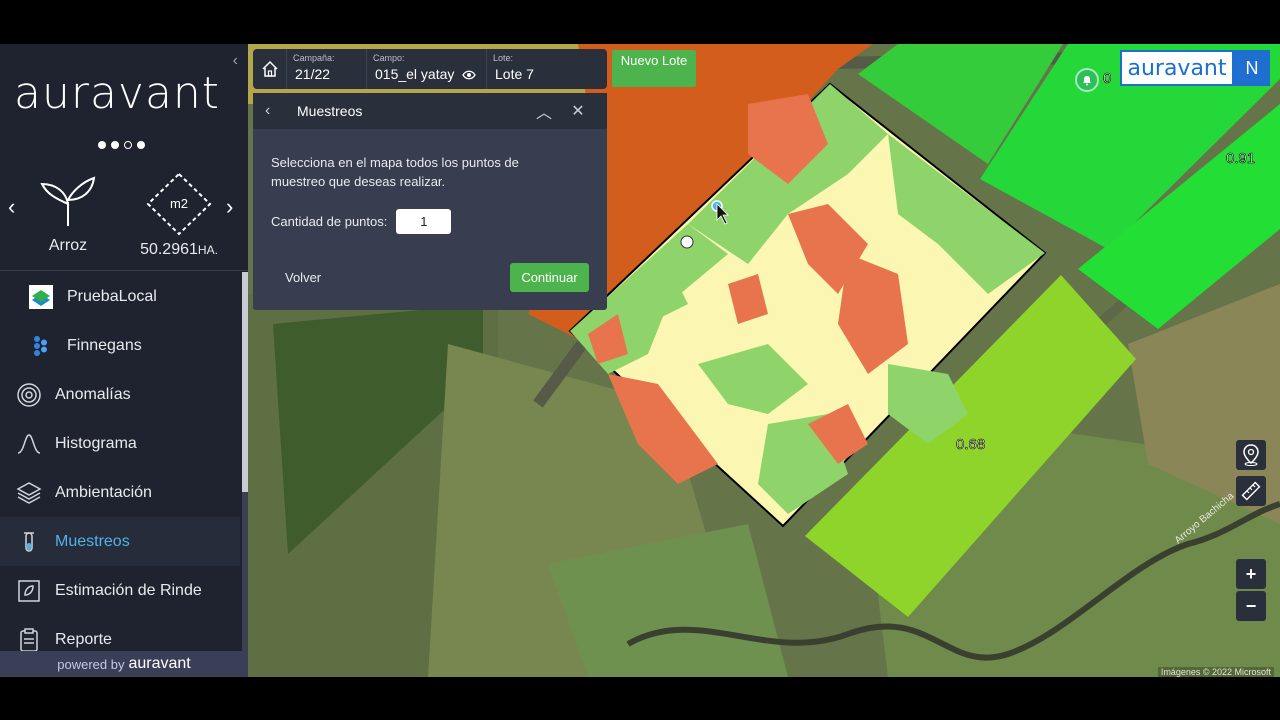 The width and height of the screenshot is (1280, 720). Describe the element at coordinates (275, 111) in the screenshot. I see `back-chevron-icon: ‹` at that location.